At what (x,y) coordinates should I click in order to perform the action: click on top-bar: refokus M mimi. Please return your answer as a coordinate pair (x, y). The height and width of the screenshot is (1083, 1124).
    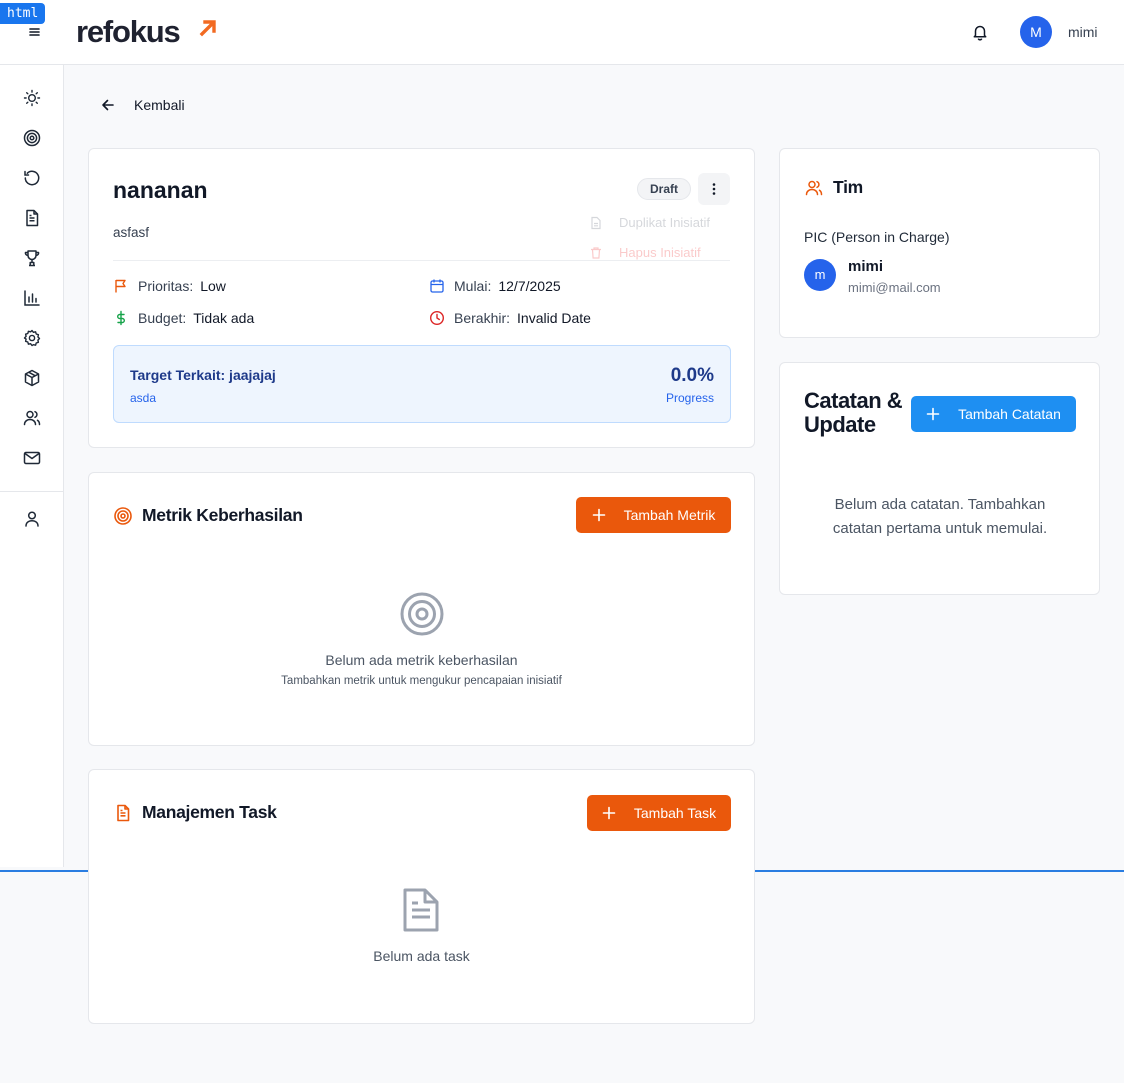
    Looking at the image, I should click on (562, 32).